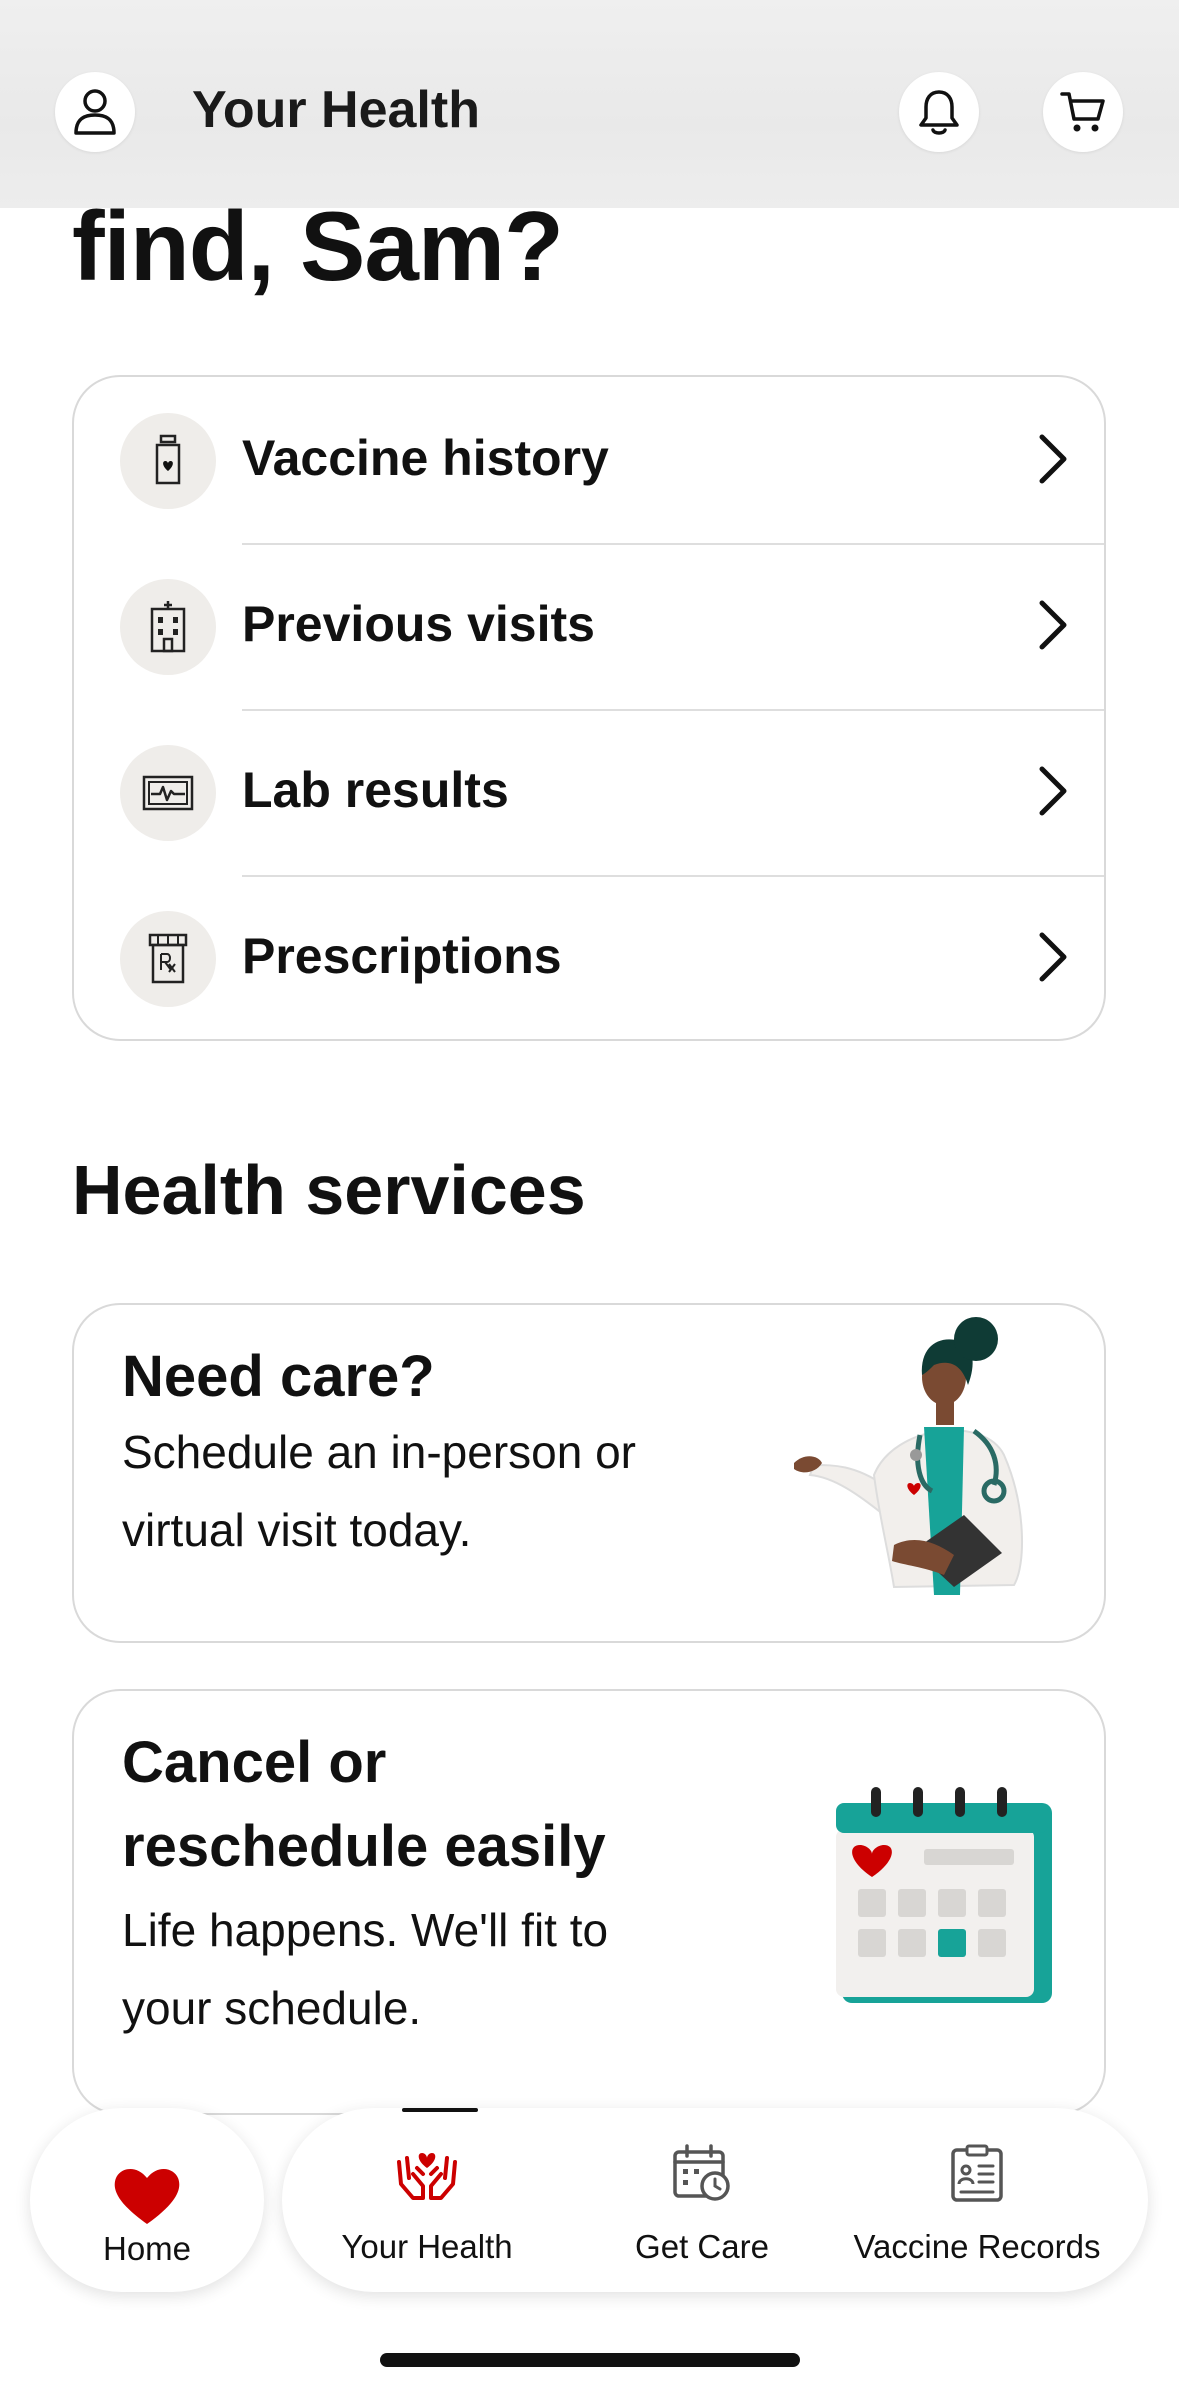 The image size is (1179, 2396). What do you see at coordinates (168, 627) in the screenshot?
I see `hospital-building-icon` at bounding box center [168, 627].